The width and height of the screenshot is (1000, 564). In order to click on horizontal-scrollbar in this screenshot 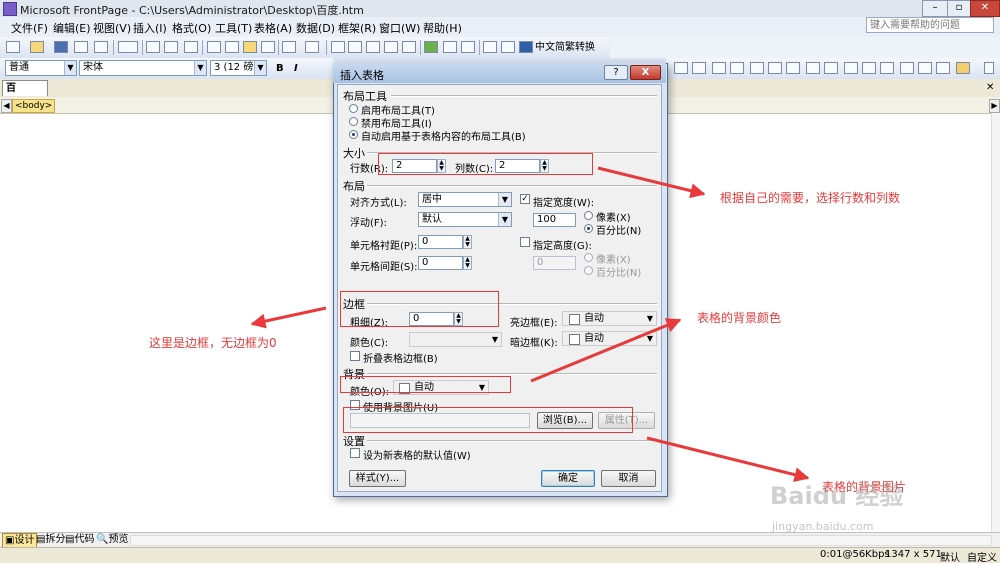, I will do `click(561, 540)`.